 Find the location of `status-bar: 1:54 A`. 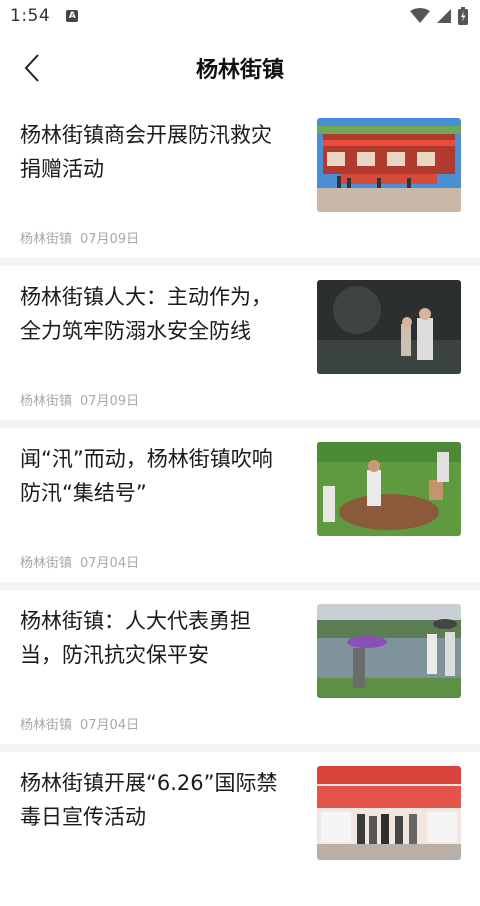

status-bar: 1:54 A is located at coordinates (240, 16).